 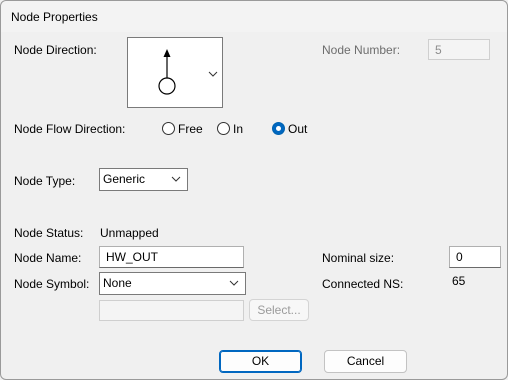 What do you see at coordinates (223, 128) in the screenshot?
I see `flow-in-radio` at bounding box center [223, 128].